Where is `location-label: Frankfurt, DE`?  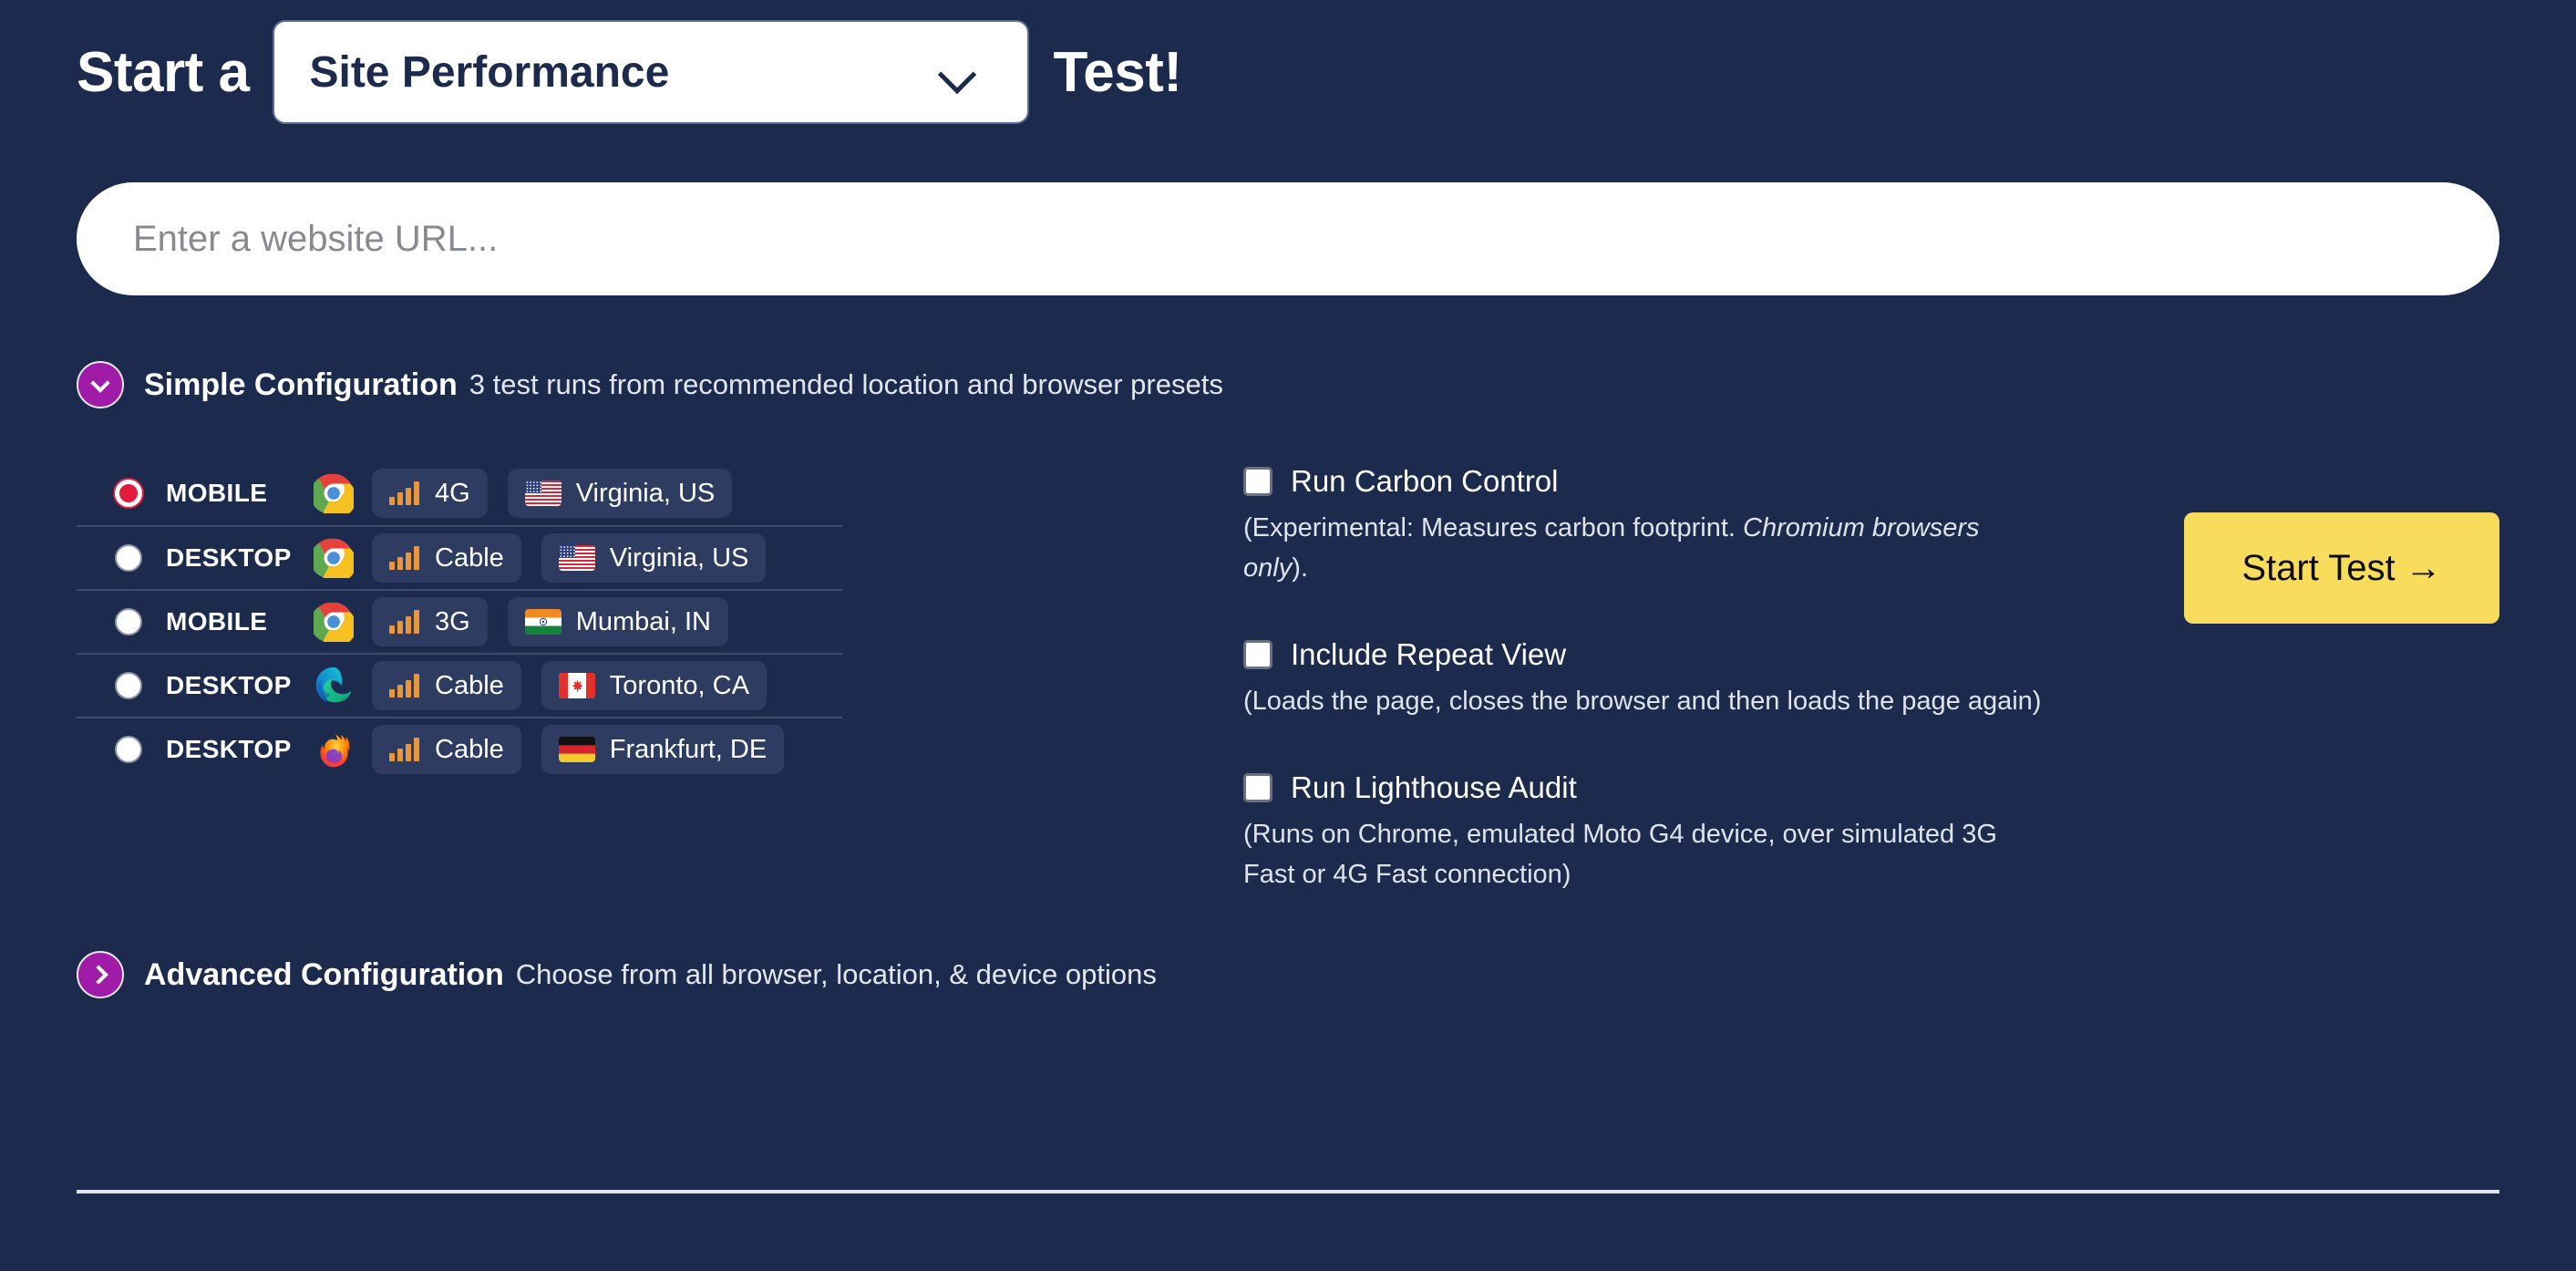
location-label: Frankfurt, DE is located at coordinates (688, 749).